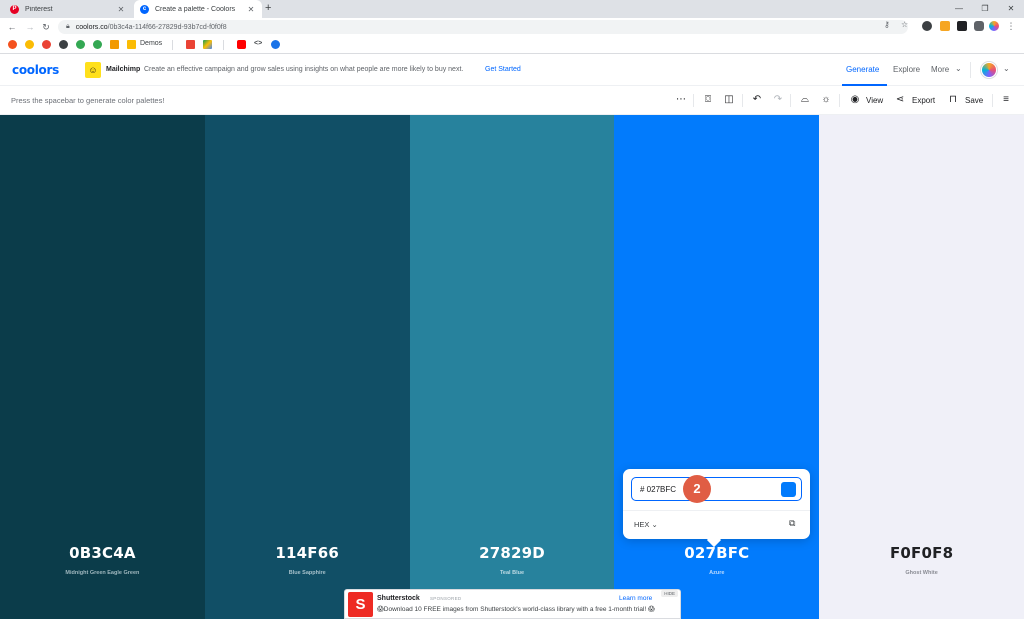 The image size is (1024, 619). What do you see at coordinates (778, 100) in the screenshot?
I see `redo-icon: ↷` at bounding box center [778, 100].